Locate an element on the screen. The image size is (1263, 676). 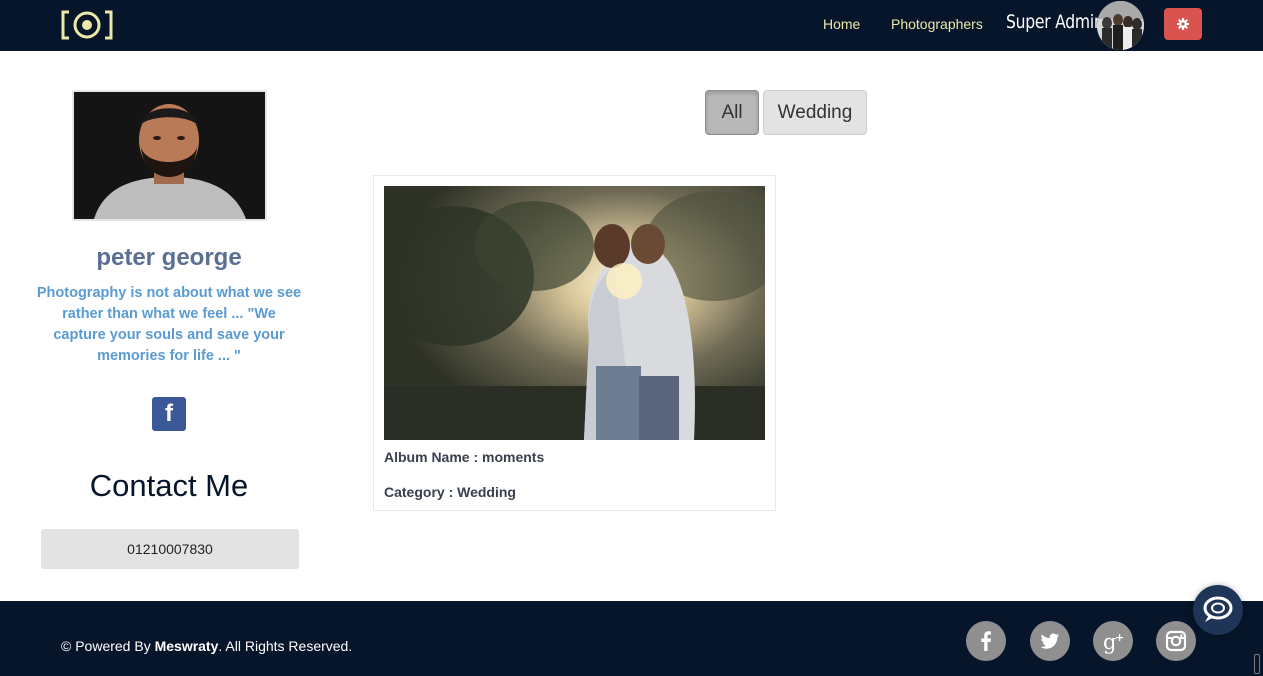
user-name: Super Admin is located at coordinates (1055, 22).